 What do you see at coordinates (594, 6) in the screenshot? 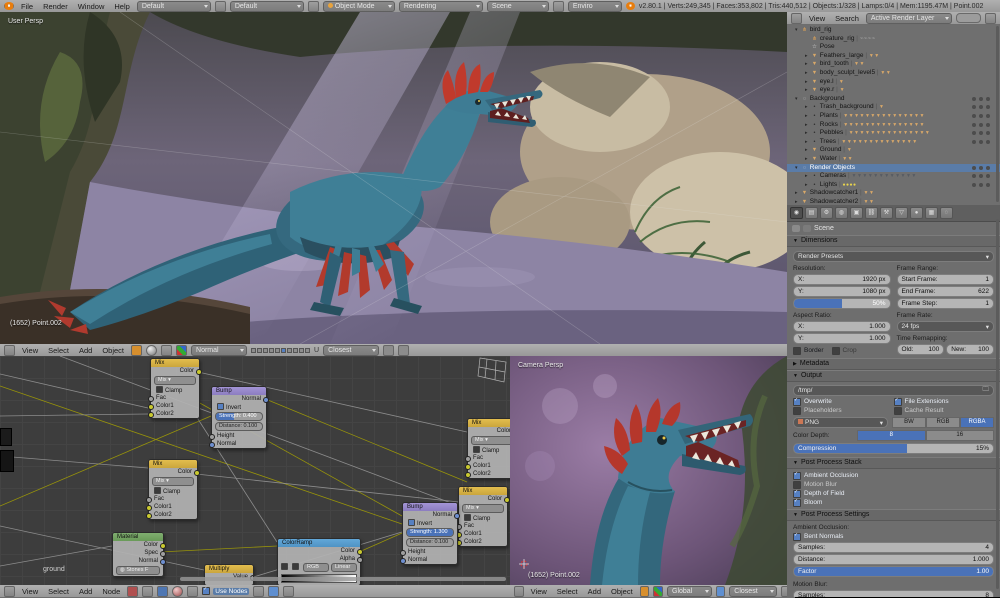
I see `engine-dropdown: Enviro` at bounding box center [594, 6].